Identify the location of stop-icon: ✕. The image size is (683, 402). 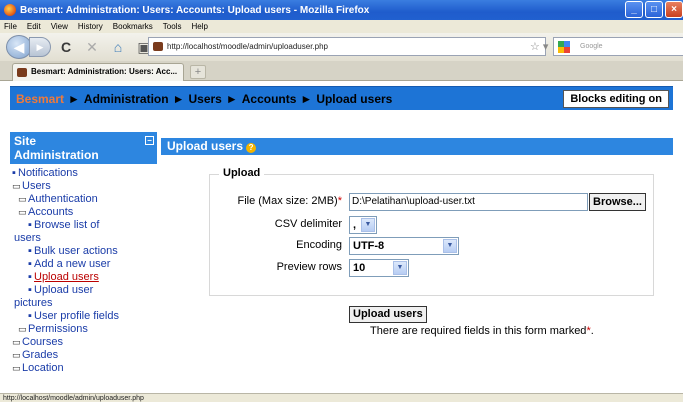
(92, 47).